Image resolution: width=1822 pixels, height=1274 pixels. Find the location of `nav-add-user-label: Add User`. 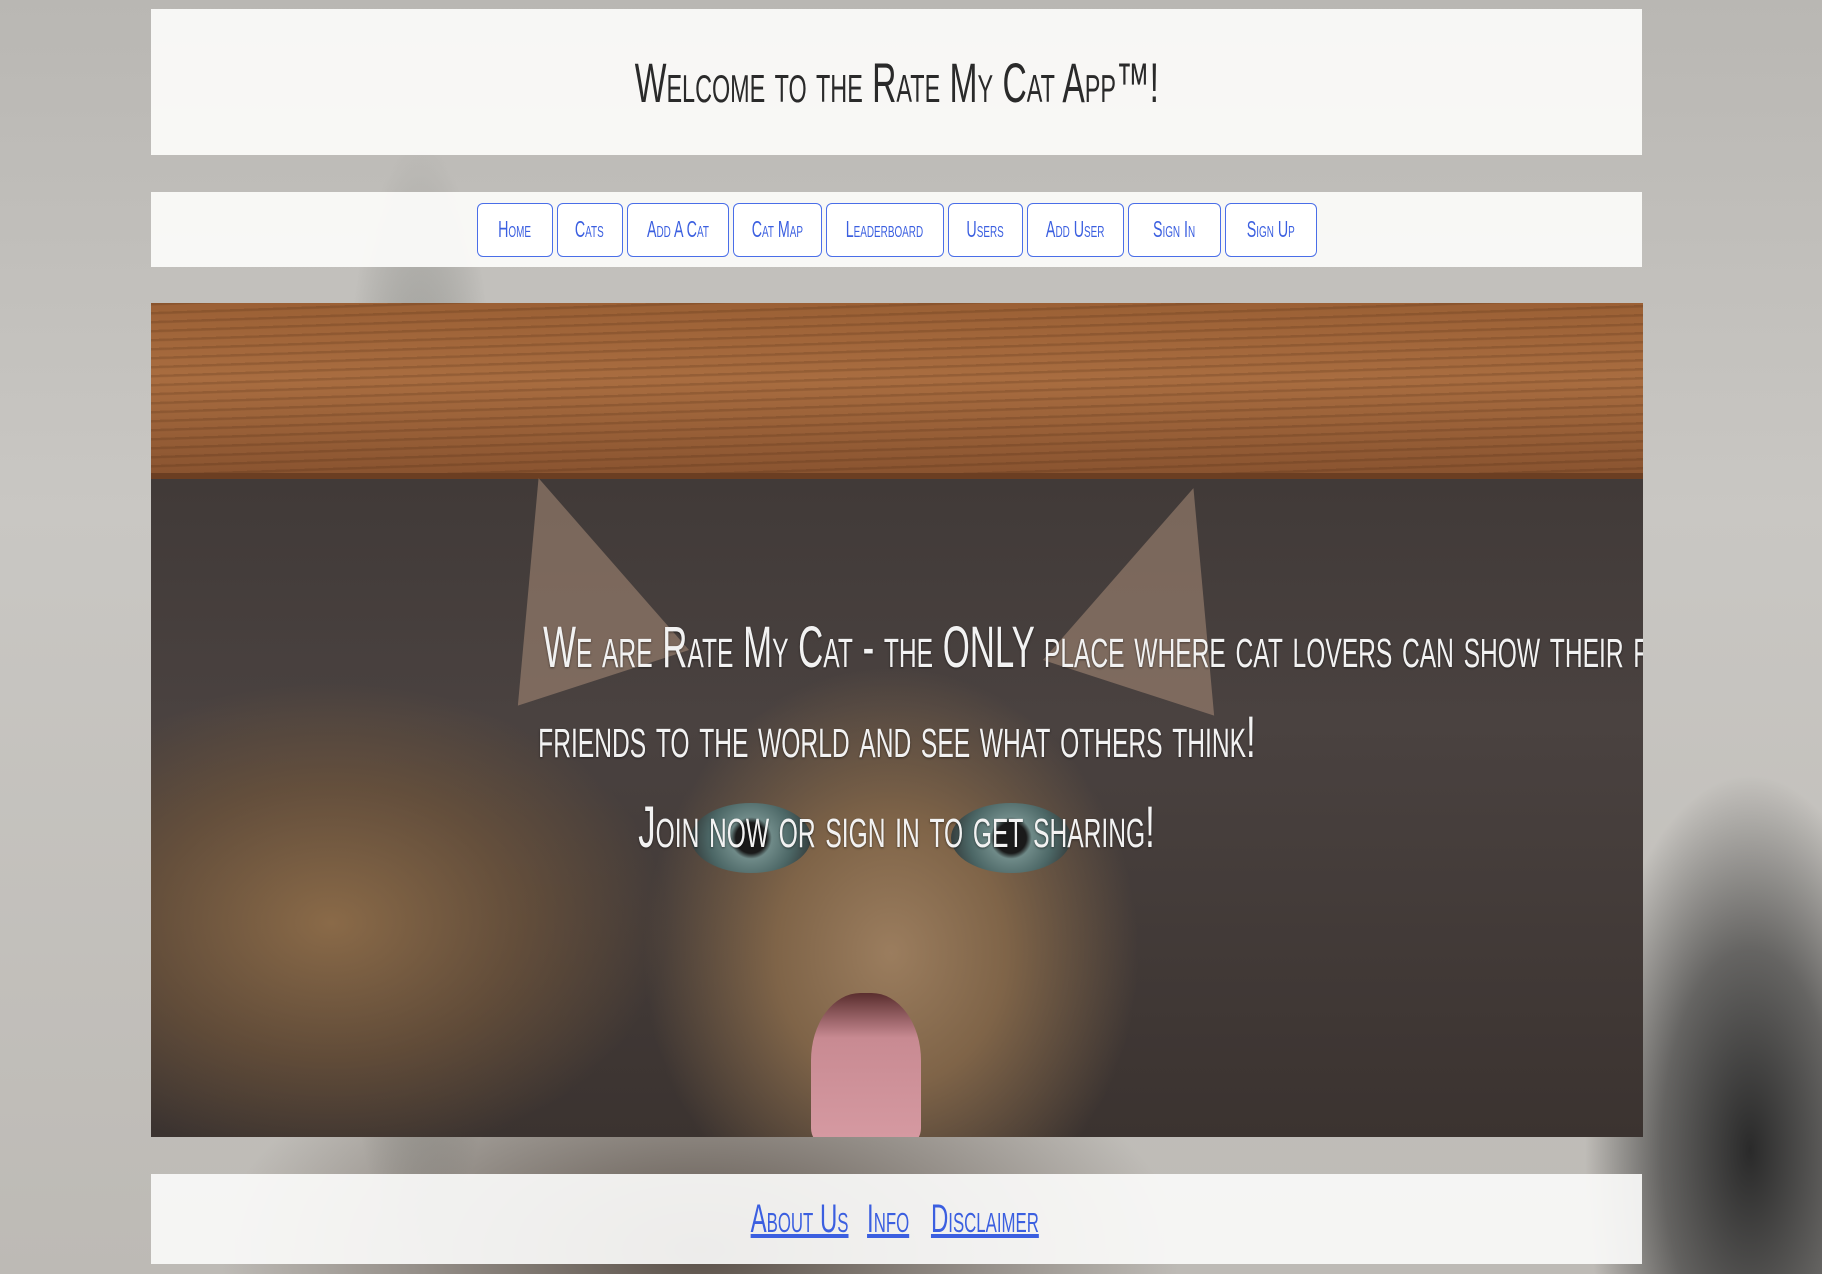

nav-add-user-label: Add User is located at coordinates (1075, 229).